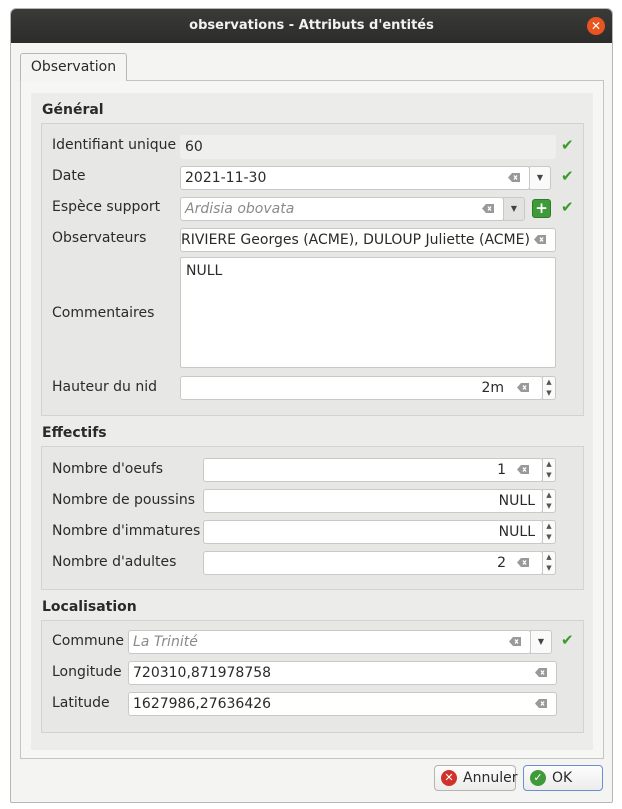  Describe the element at coordinates (490, 778) in the screenshot. I see `cancel-button-label: Annuler` at that location.